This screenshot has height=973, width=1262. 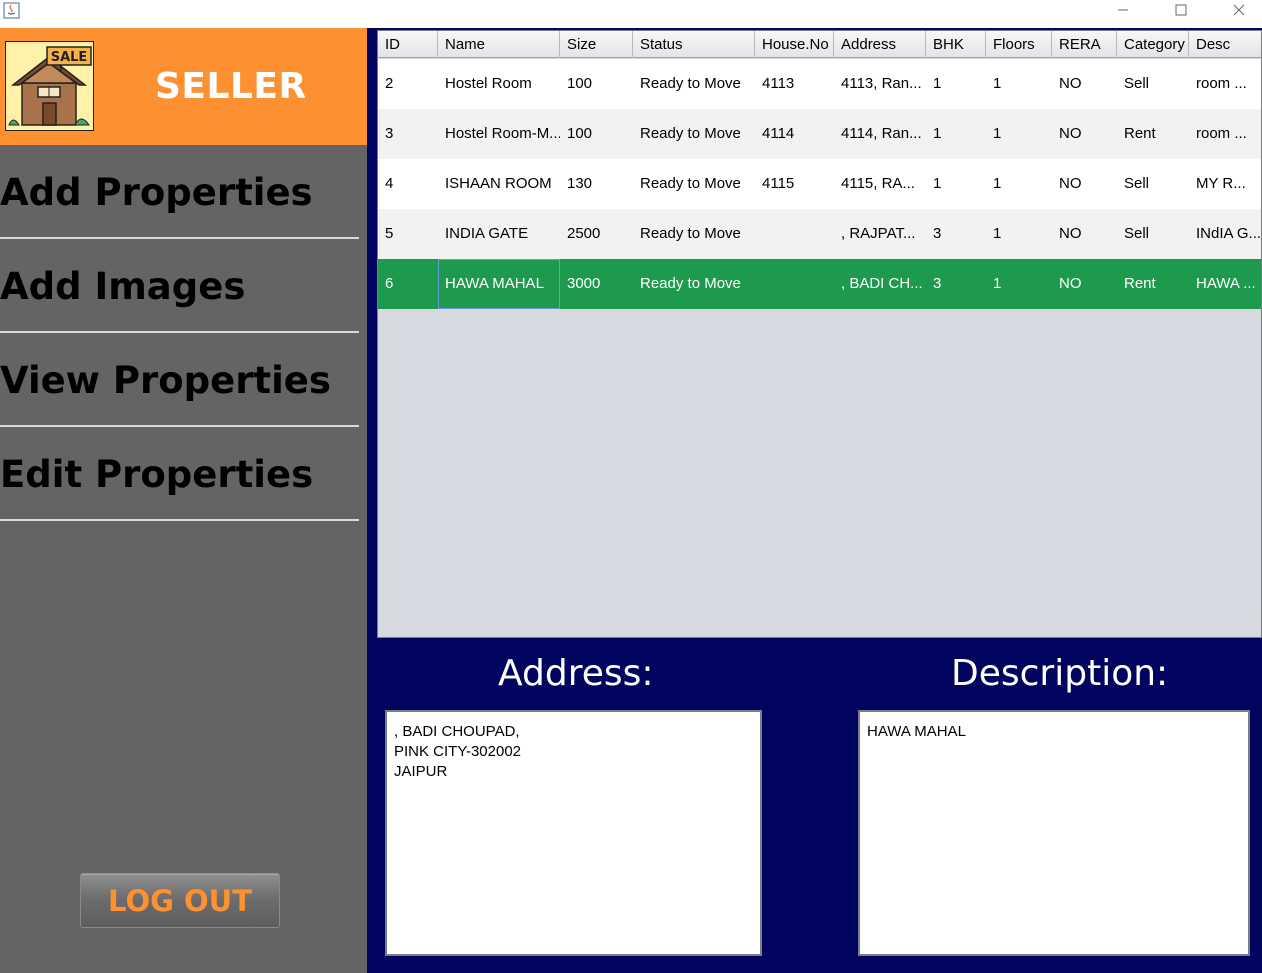 What do you see at coordinates (1225, 44) in the screenshot?
I see `column-header: Desc` at bounding box center [1225, 44].